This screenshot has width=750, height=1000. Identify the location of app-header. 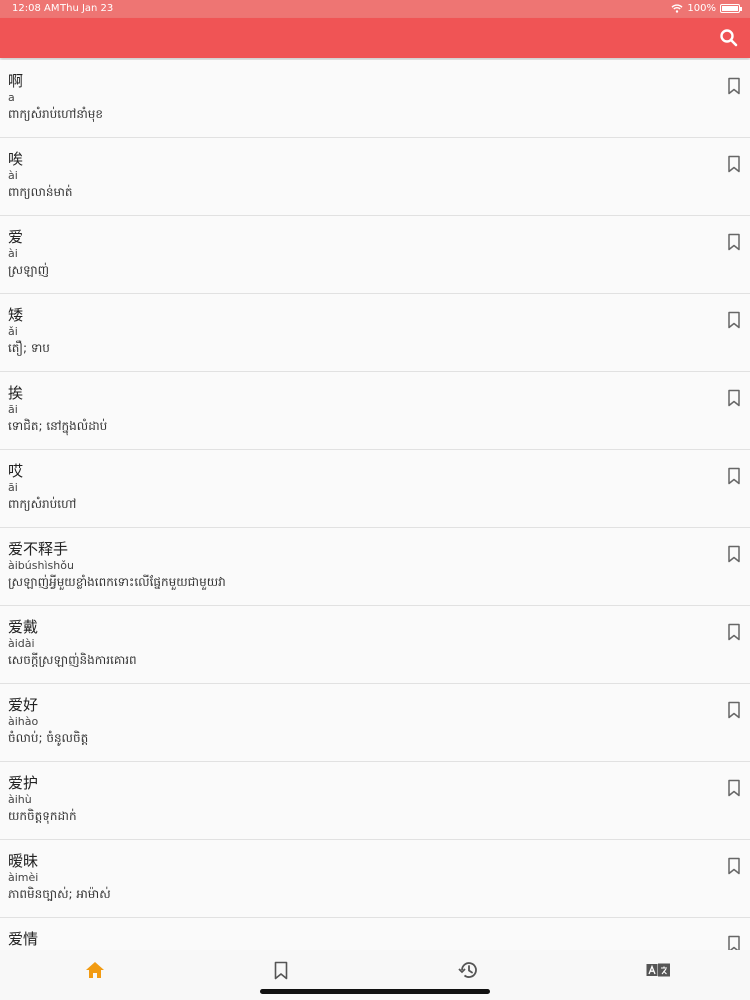
(375, 38).